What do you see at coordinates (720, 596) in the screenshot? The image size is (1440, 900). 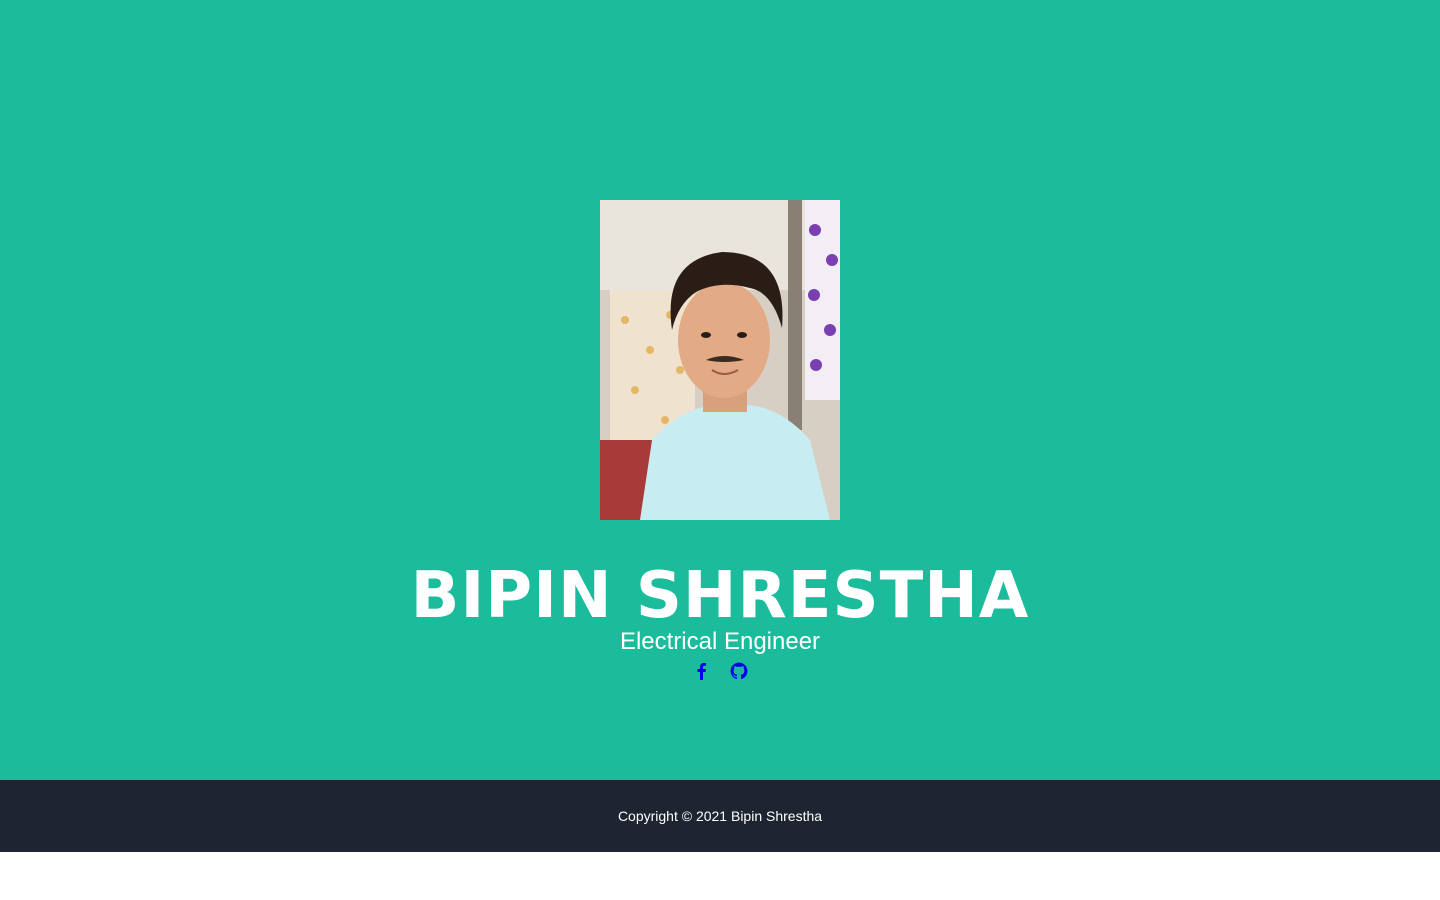 I see `profile-name: BIPIN SHRESTHA` at bounding box center [720, 596].